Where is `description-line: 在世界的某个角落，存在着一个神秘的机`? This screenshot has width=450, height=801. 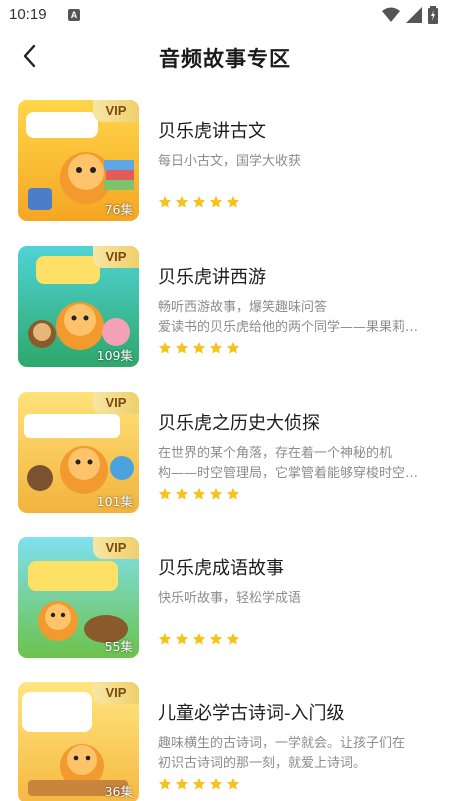 description-line: 在世界的某个角落，存在着一个神秘的机 is located at coordinates (275, 453).